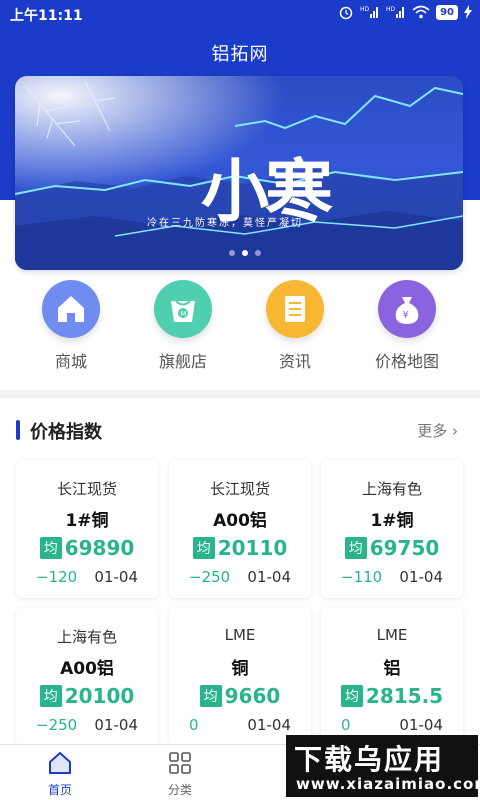 This screenshot has height=800, width=480. I want to click on more-link: 更多 ›, so click(437, 430).